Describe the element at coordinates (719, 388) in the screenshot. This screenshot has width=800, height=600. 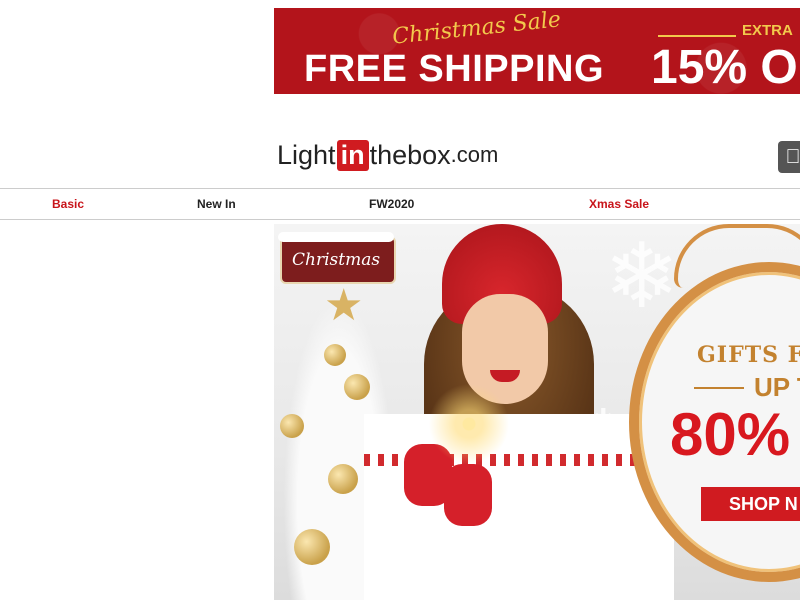
I see `up-to-divider` at that location.